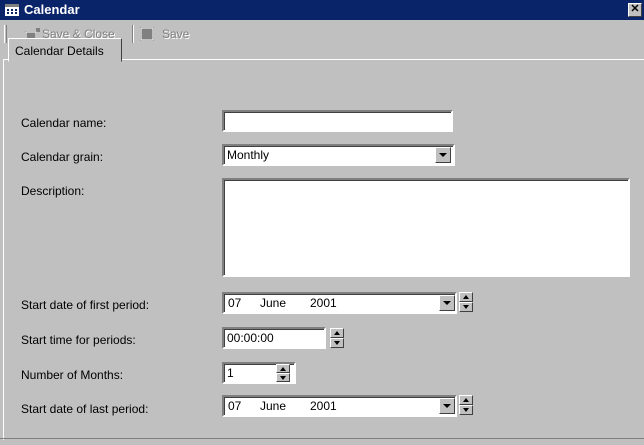 Image resolution: width=644 pixels, height=445 pixels. Describe the element at coordinates (234, 303) in the screenshot. I see `start-first-day: 07` at that location.